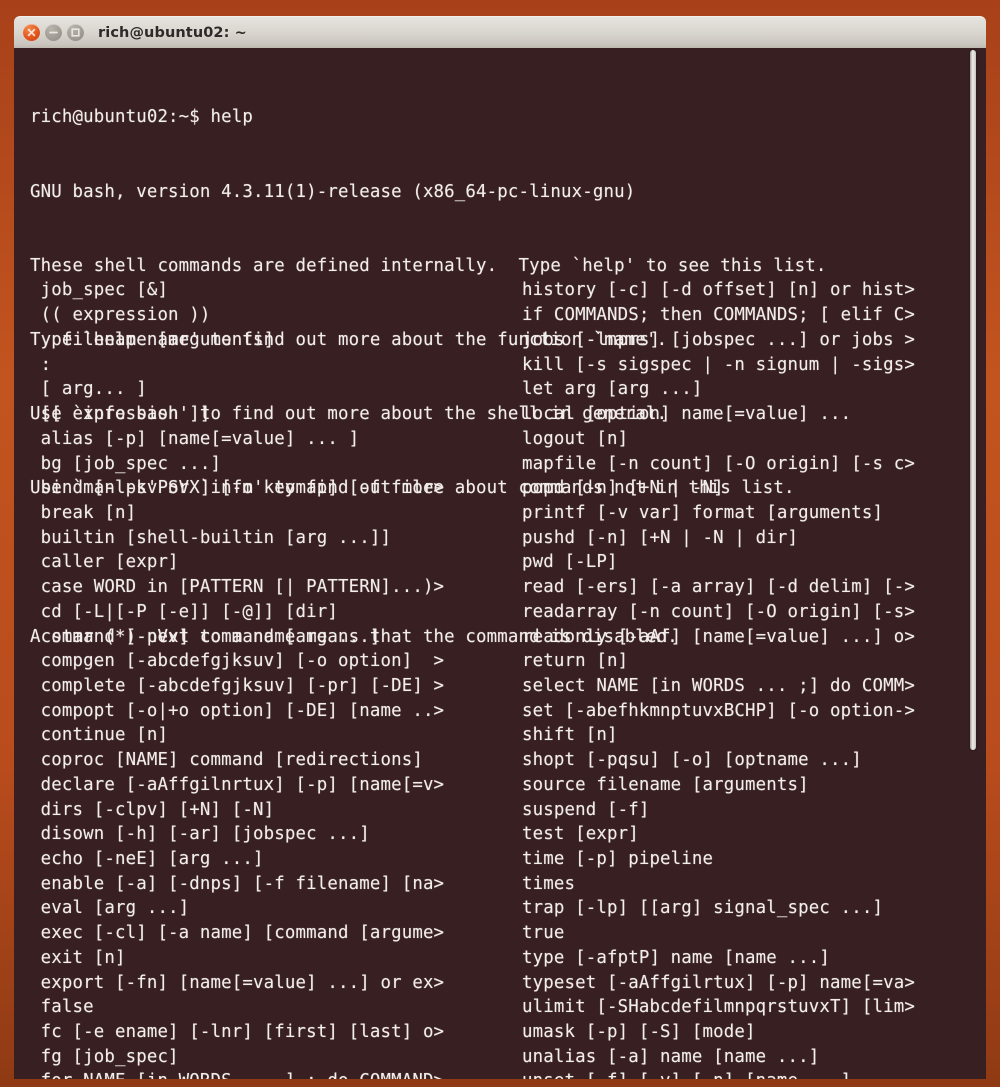  Describe the element at coordinates (31, 32) in the screenshot. I see `close-icon` at that location.